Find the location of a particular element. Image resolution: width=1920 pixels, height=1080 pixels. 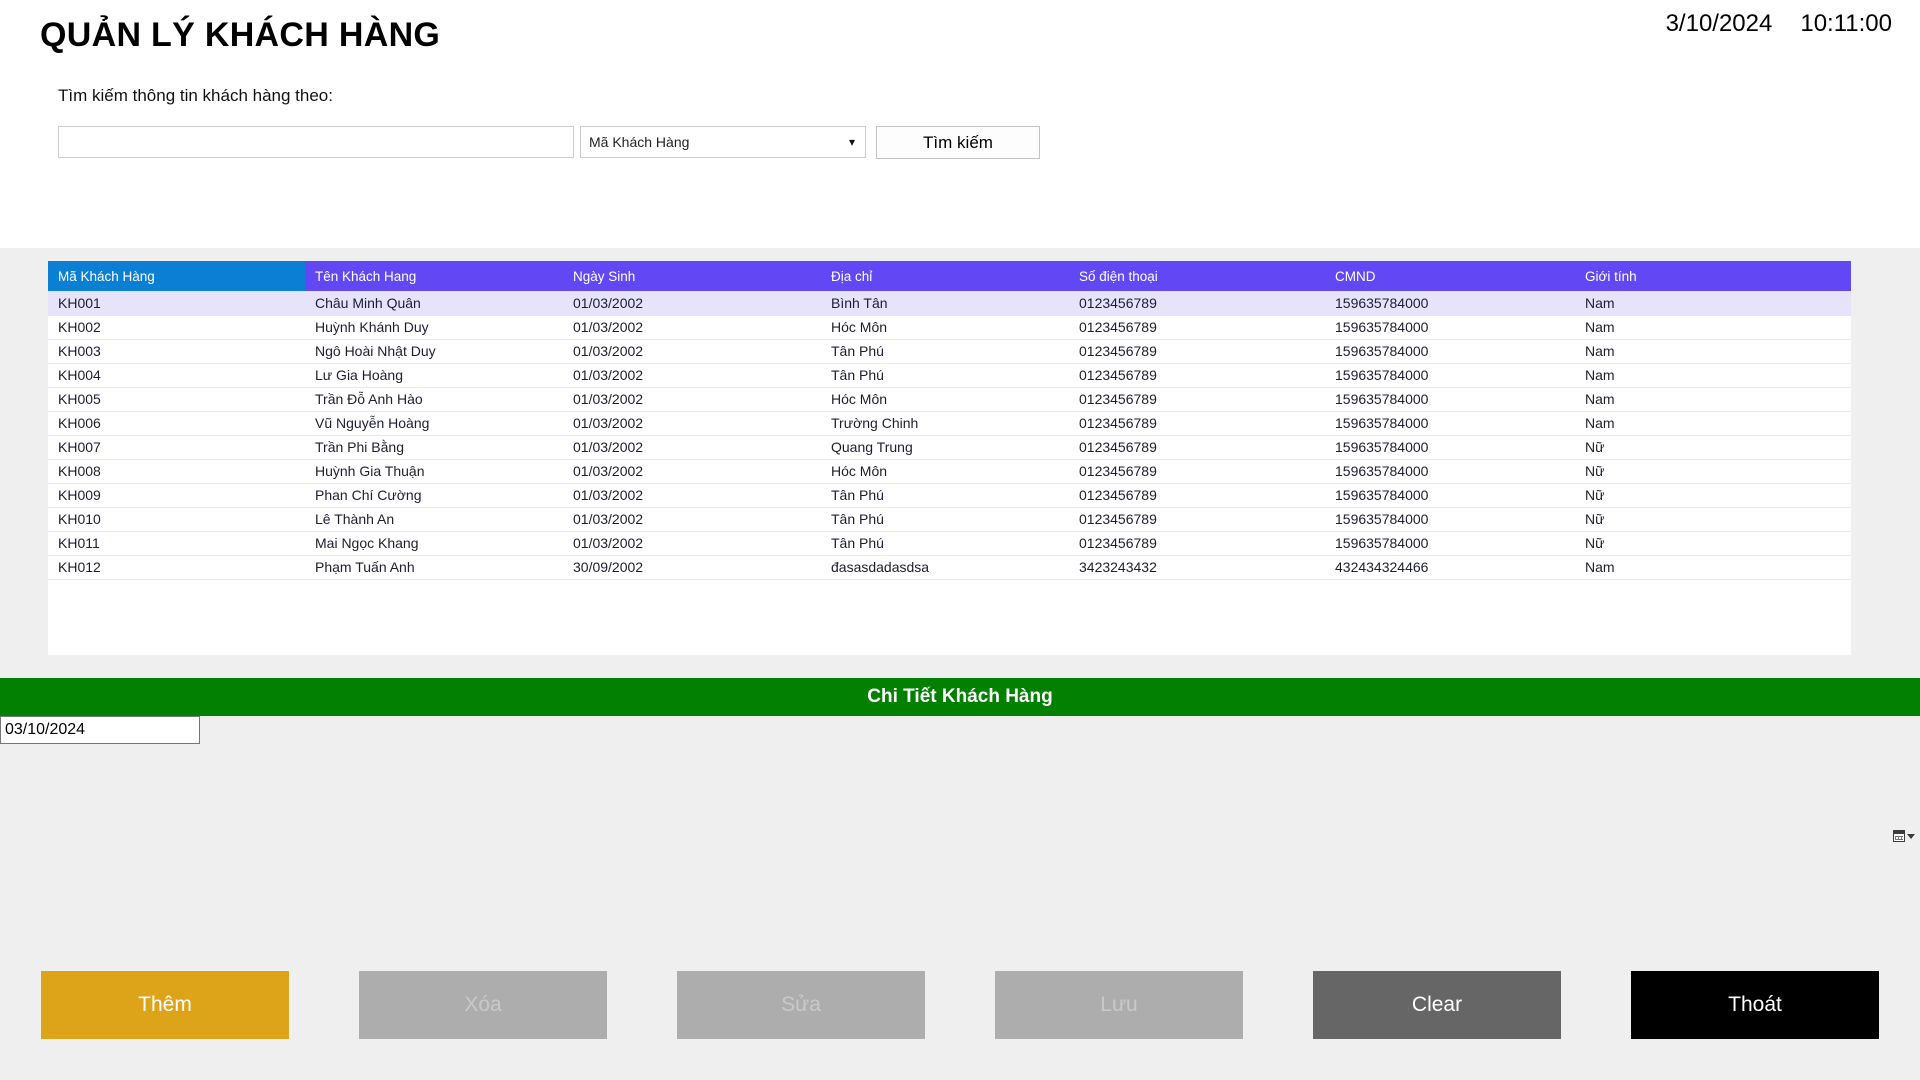

cell-ma-khach-hang: KH004 is located at coordinates (176, 375).